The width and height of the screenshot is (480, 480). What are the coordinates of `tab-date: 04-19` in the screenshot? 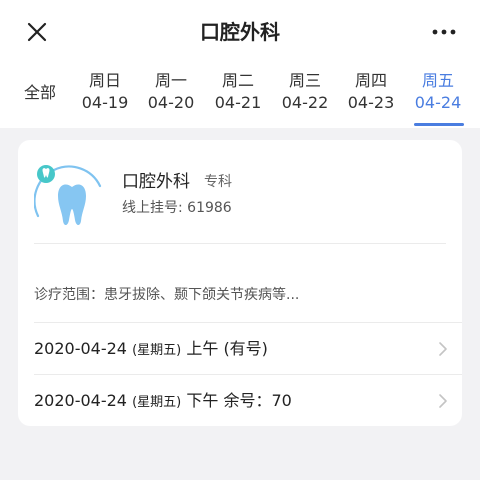 It's located at (105, 102).